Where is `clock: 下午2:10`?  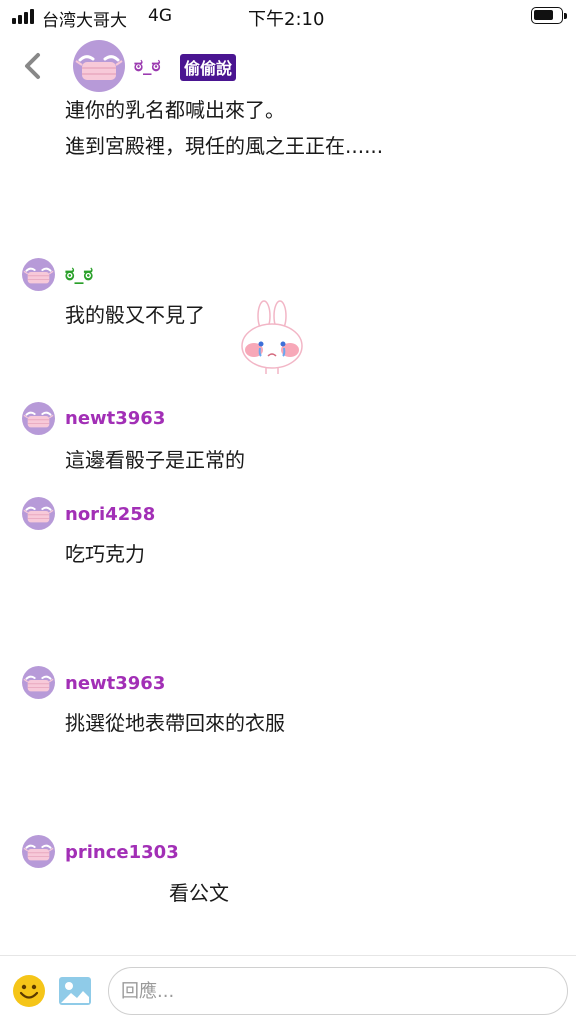
clock: 下午2:10 is located at coordinates (286, 19).